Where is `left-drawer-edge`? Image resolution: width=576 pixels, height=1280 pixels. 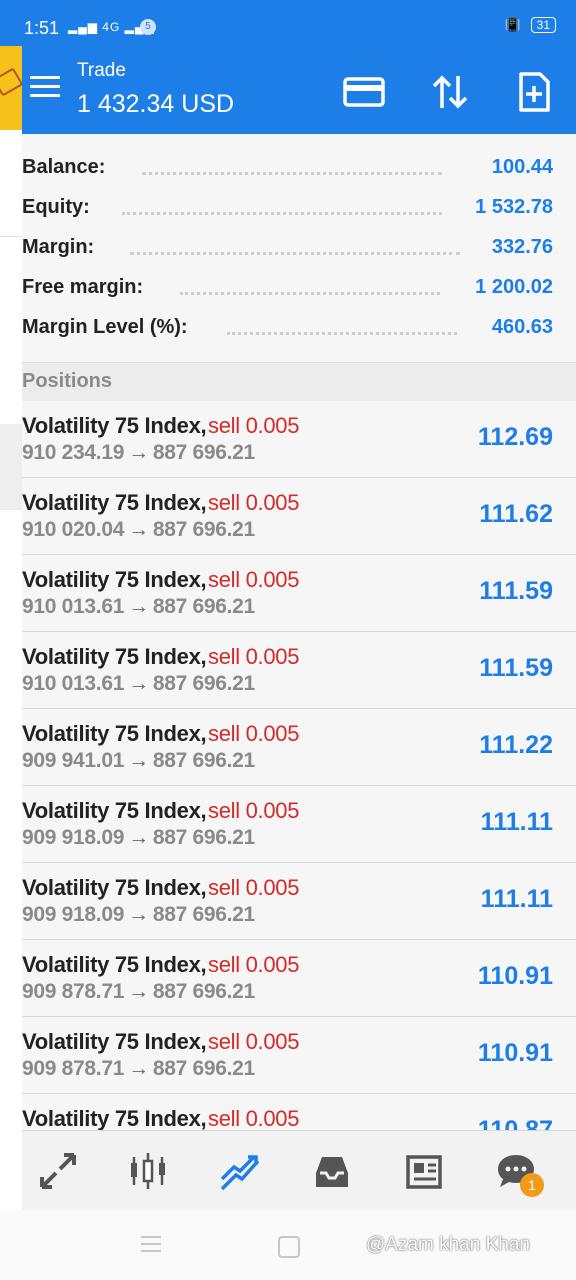
left-drawer-edge is located at coordinates (11, 628).